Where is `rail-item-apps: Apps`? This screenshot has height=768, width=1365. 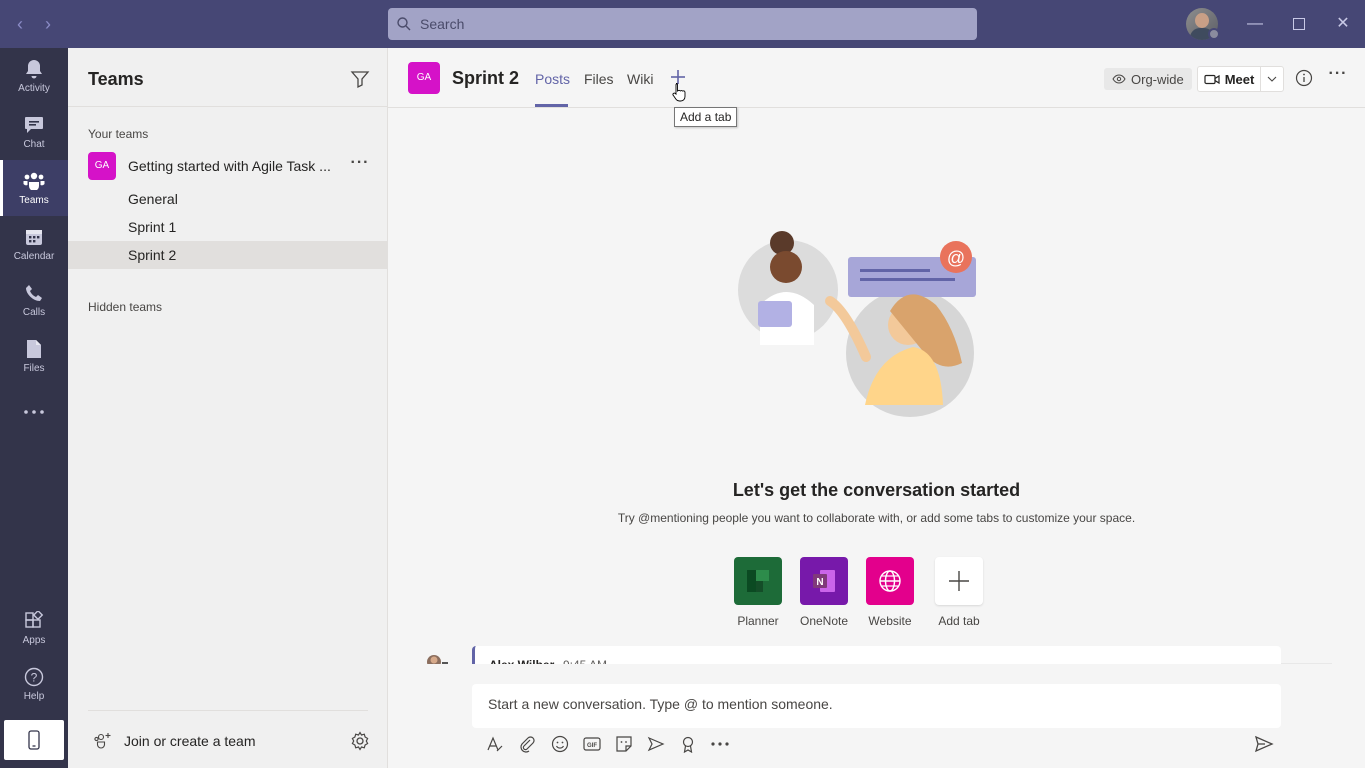
rail-item-apps: Apps is located at coordinates (34, 628).